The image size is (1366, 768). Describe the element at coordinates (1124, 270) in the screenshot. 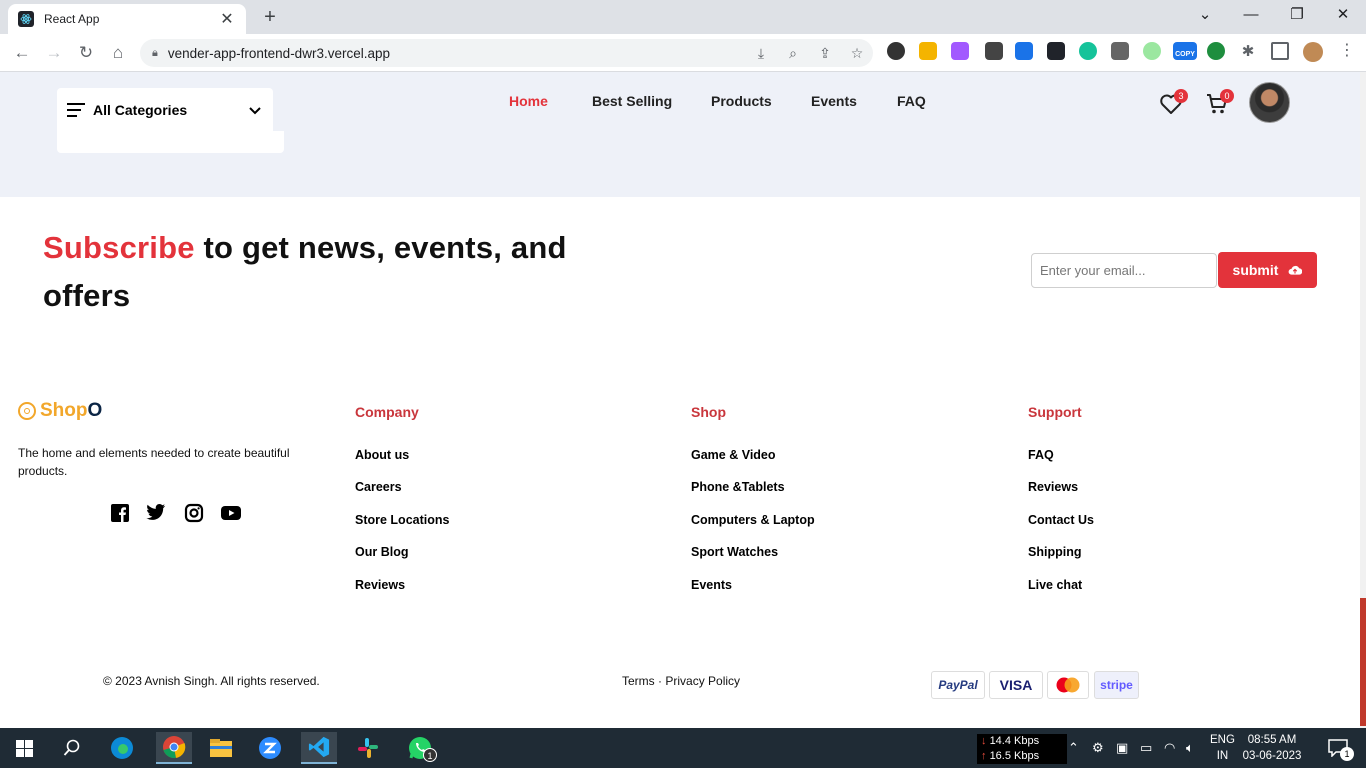

I see `email-input` at that location.